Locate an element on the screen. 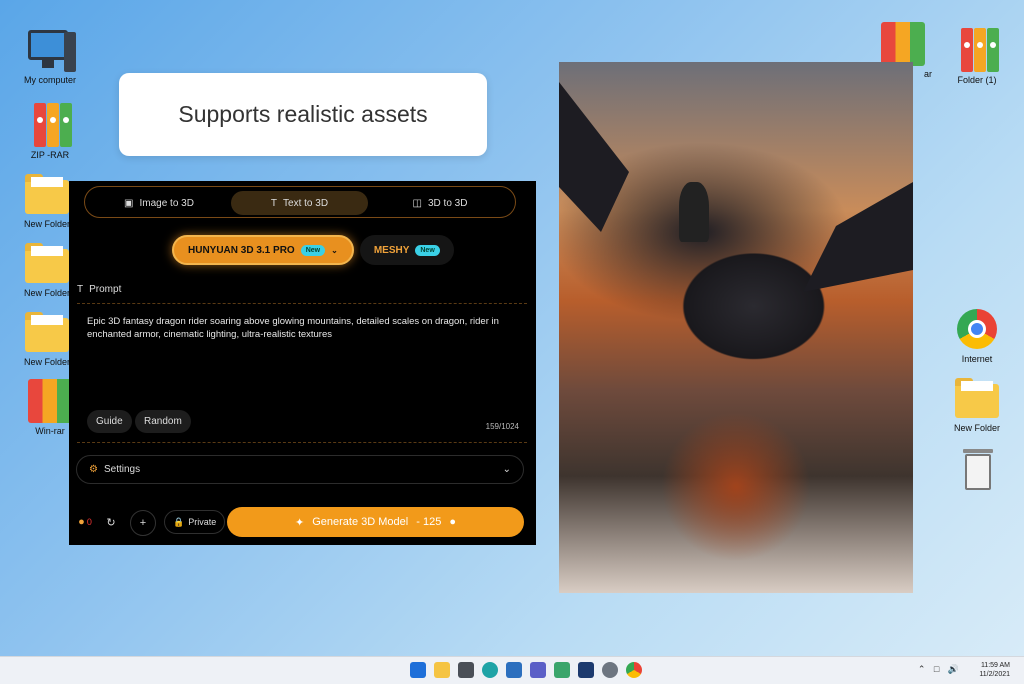  credits-indicator: ● 0 is located at coordinates (85, 522).